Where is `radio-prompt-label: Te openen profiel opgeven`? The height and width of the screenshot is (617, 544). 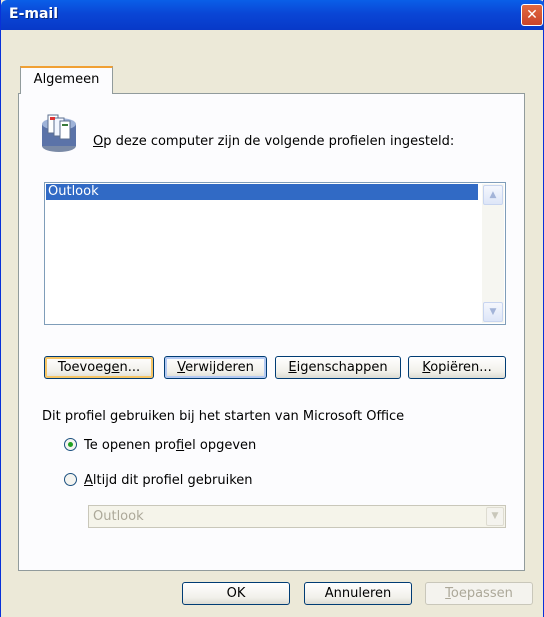
radio-prompt-label: Te openen profiel opgeven is located at coordinates (170, 446).